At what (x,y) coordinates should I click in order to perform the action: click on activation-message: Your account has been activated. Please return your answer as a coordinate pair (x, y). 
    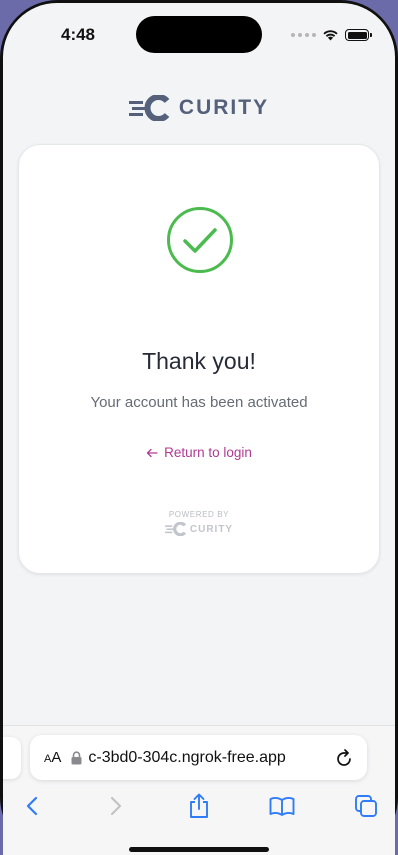
    Looking at the image, I should click on (199, 402).